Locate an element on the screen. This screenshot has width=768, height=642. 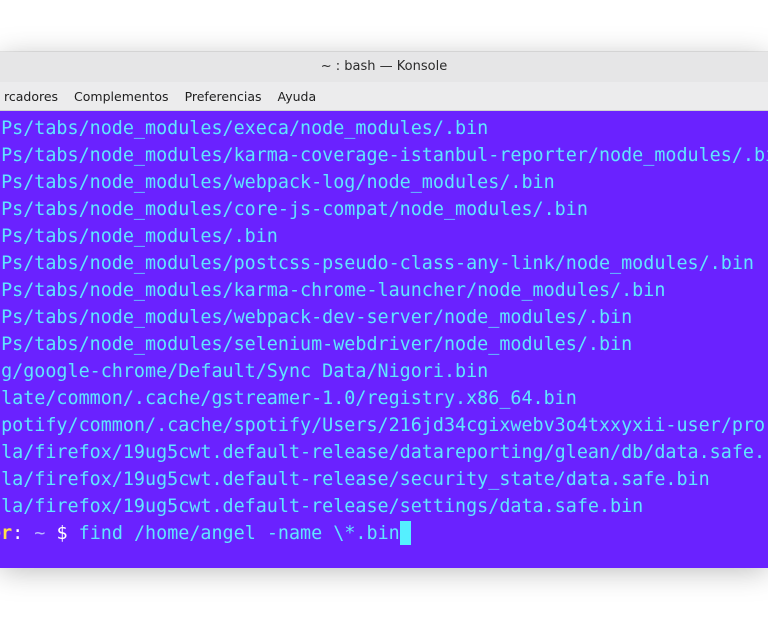
menu-complementos: Complementos is located at coordinates (121, 96).